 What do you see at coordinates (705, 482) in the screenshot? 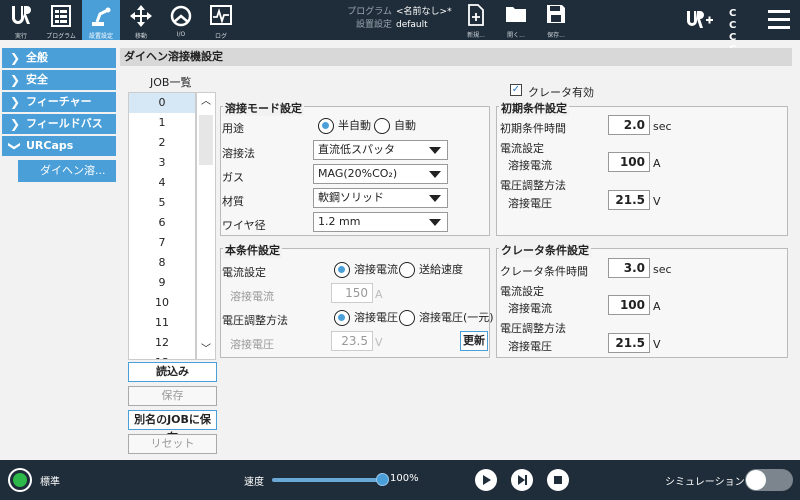
I see `simulation-label: シミュレーション` at bounding box center [705, 482].